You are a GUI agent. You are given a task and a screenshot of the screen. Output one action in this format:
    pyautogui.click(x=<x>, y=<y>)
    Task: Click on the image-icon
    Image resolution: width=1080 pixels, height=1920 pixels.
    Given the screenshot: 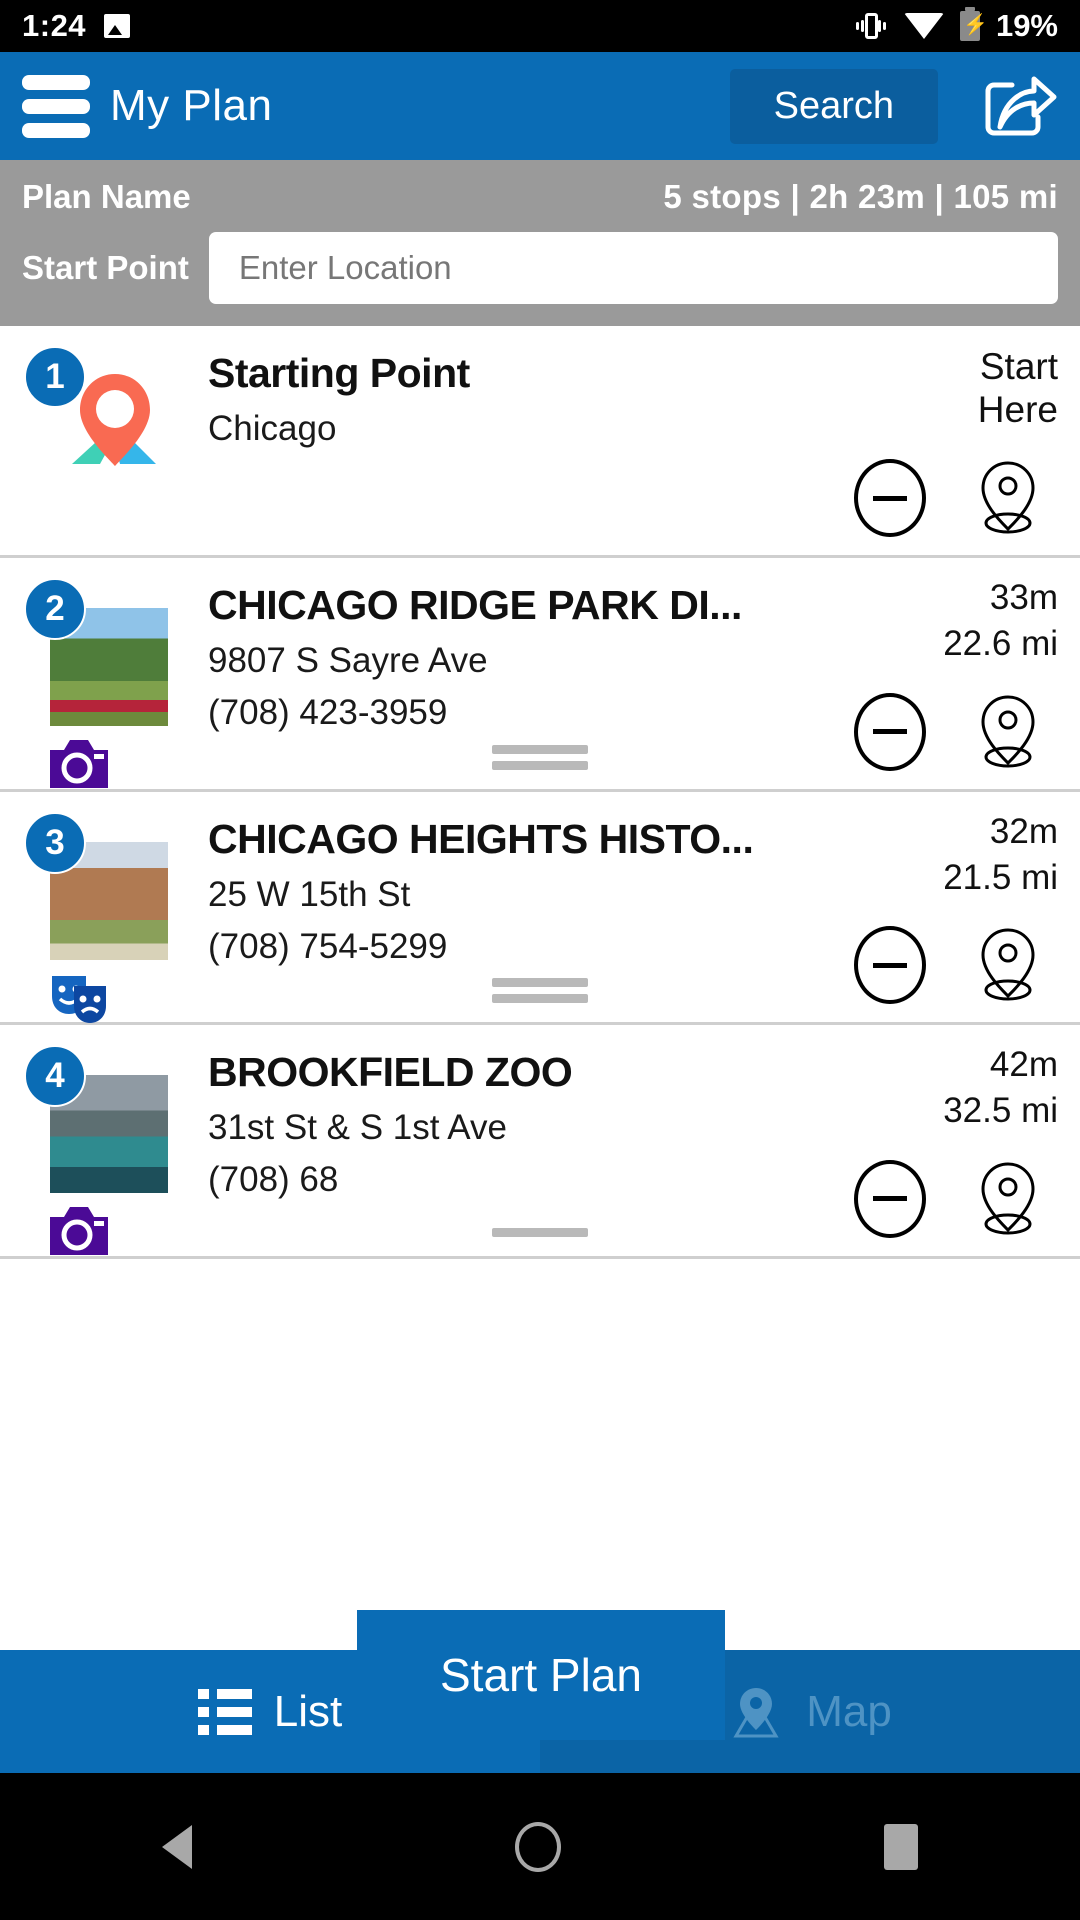 What is the action you would take?
    pyautogui.click(x=117, y=26)
    